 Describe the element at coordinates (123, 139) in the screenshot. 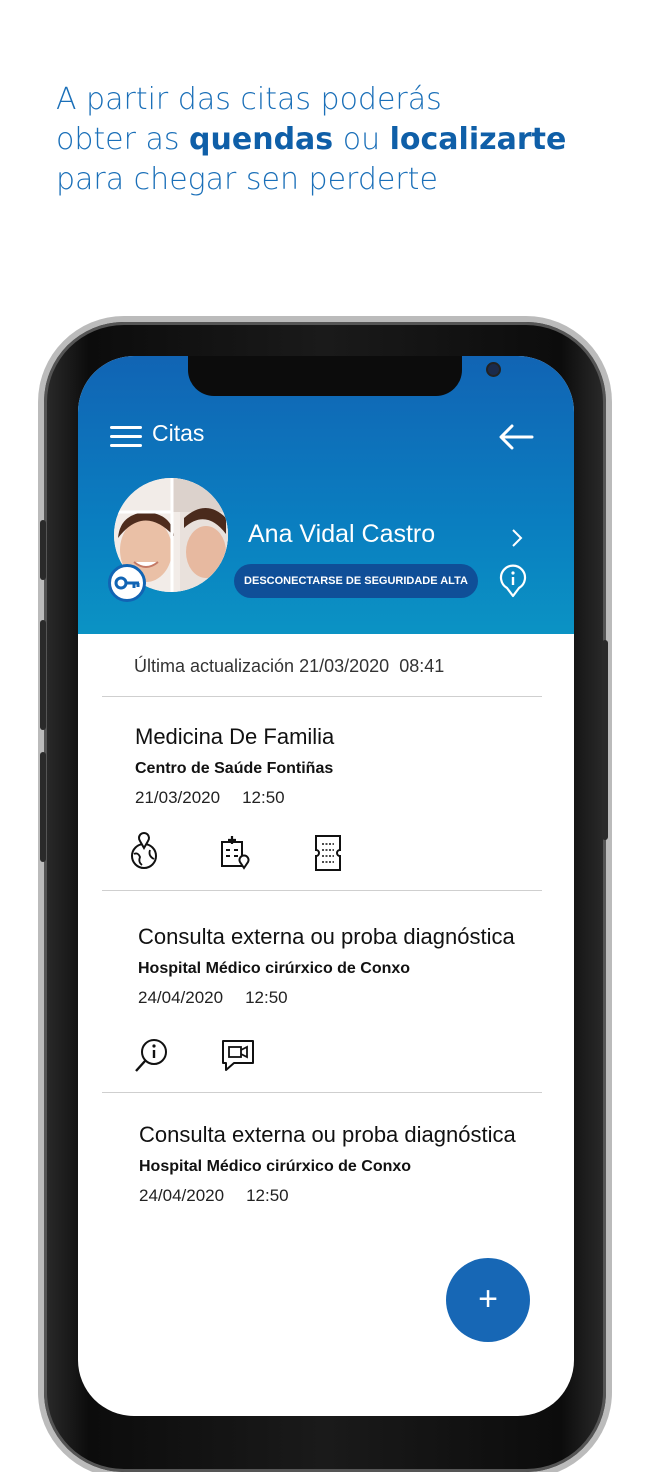

I see `headline-text: obter as` at that location.